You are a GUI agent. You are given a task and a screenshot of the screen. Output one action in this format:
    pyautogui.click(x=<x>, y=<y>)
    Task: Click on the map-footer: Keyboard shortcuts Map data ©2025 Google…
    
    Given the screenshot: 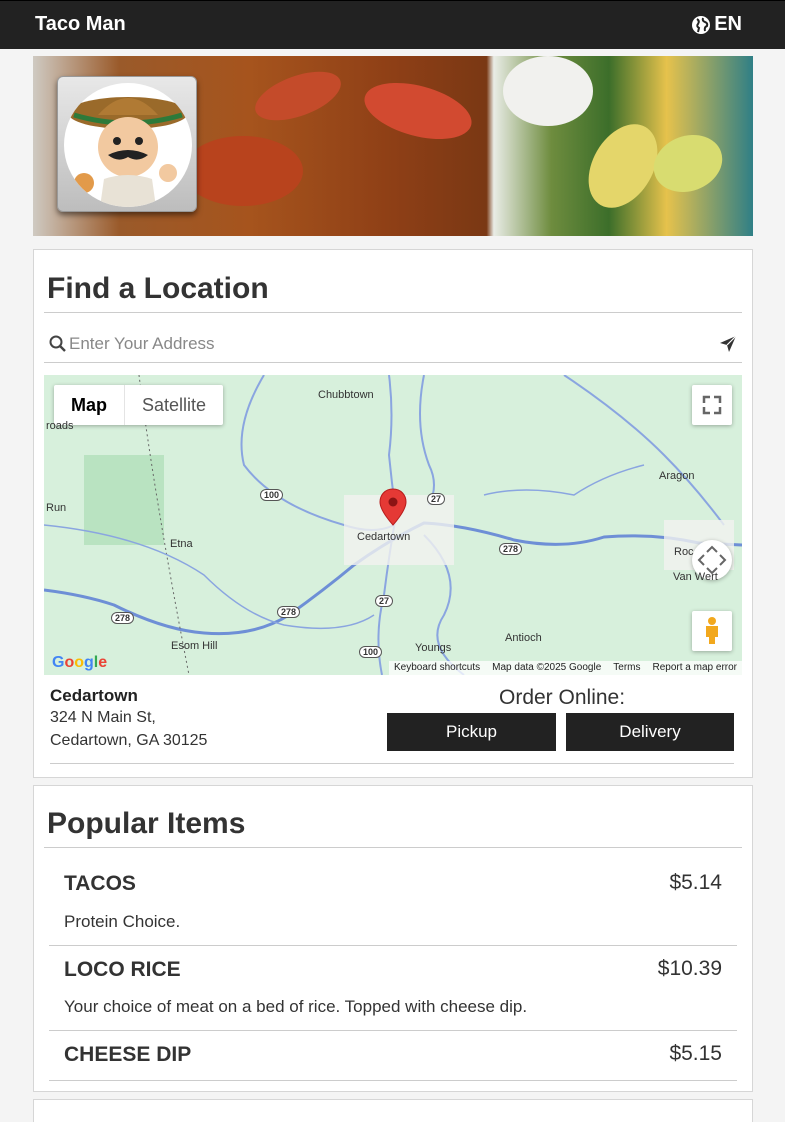 What is the action you would take?
    pyautogui.click(x=565, y=668)
    